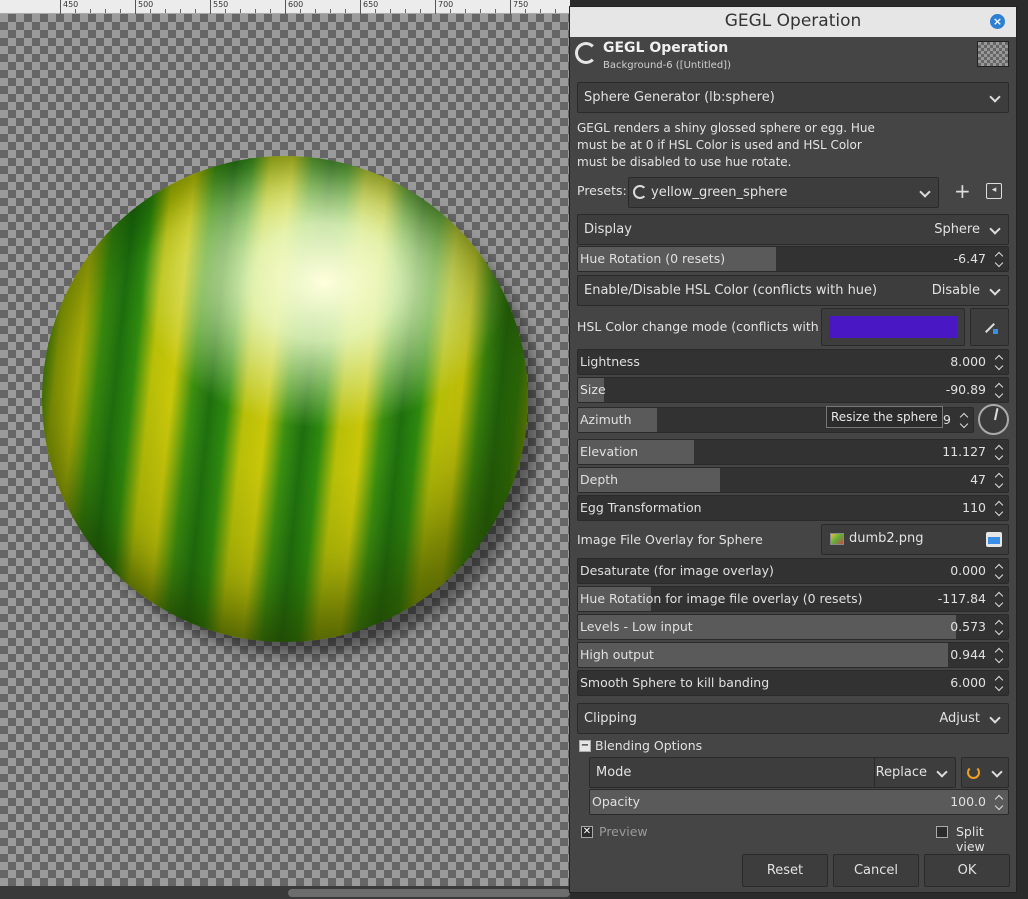  Describe the element at coordinates (593, 389) in the screenshot. I see `slider-label: Size` at that location.